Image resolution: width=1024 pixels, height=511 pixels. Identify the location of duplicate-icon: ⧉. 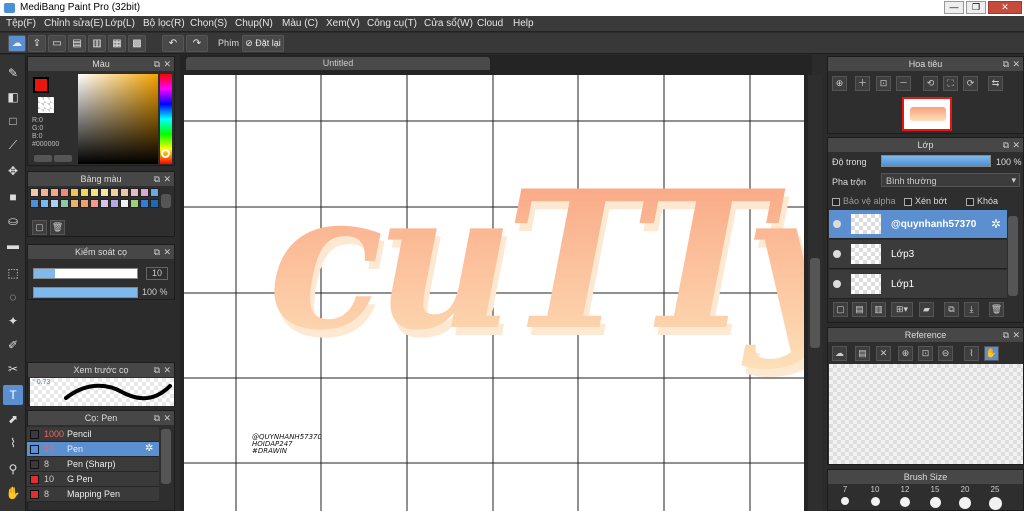
(951, 309).